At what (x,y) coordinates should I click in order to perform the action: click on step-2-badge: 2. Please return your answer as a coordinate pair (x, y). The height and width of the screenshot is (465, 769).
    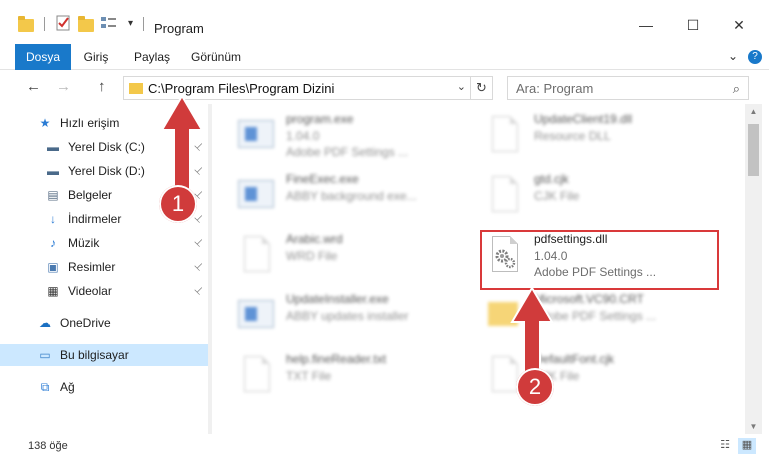
    Looking at the image, I should click on (535, 387).